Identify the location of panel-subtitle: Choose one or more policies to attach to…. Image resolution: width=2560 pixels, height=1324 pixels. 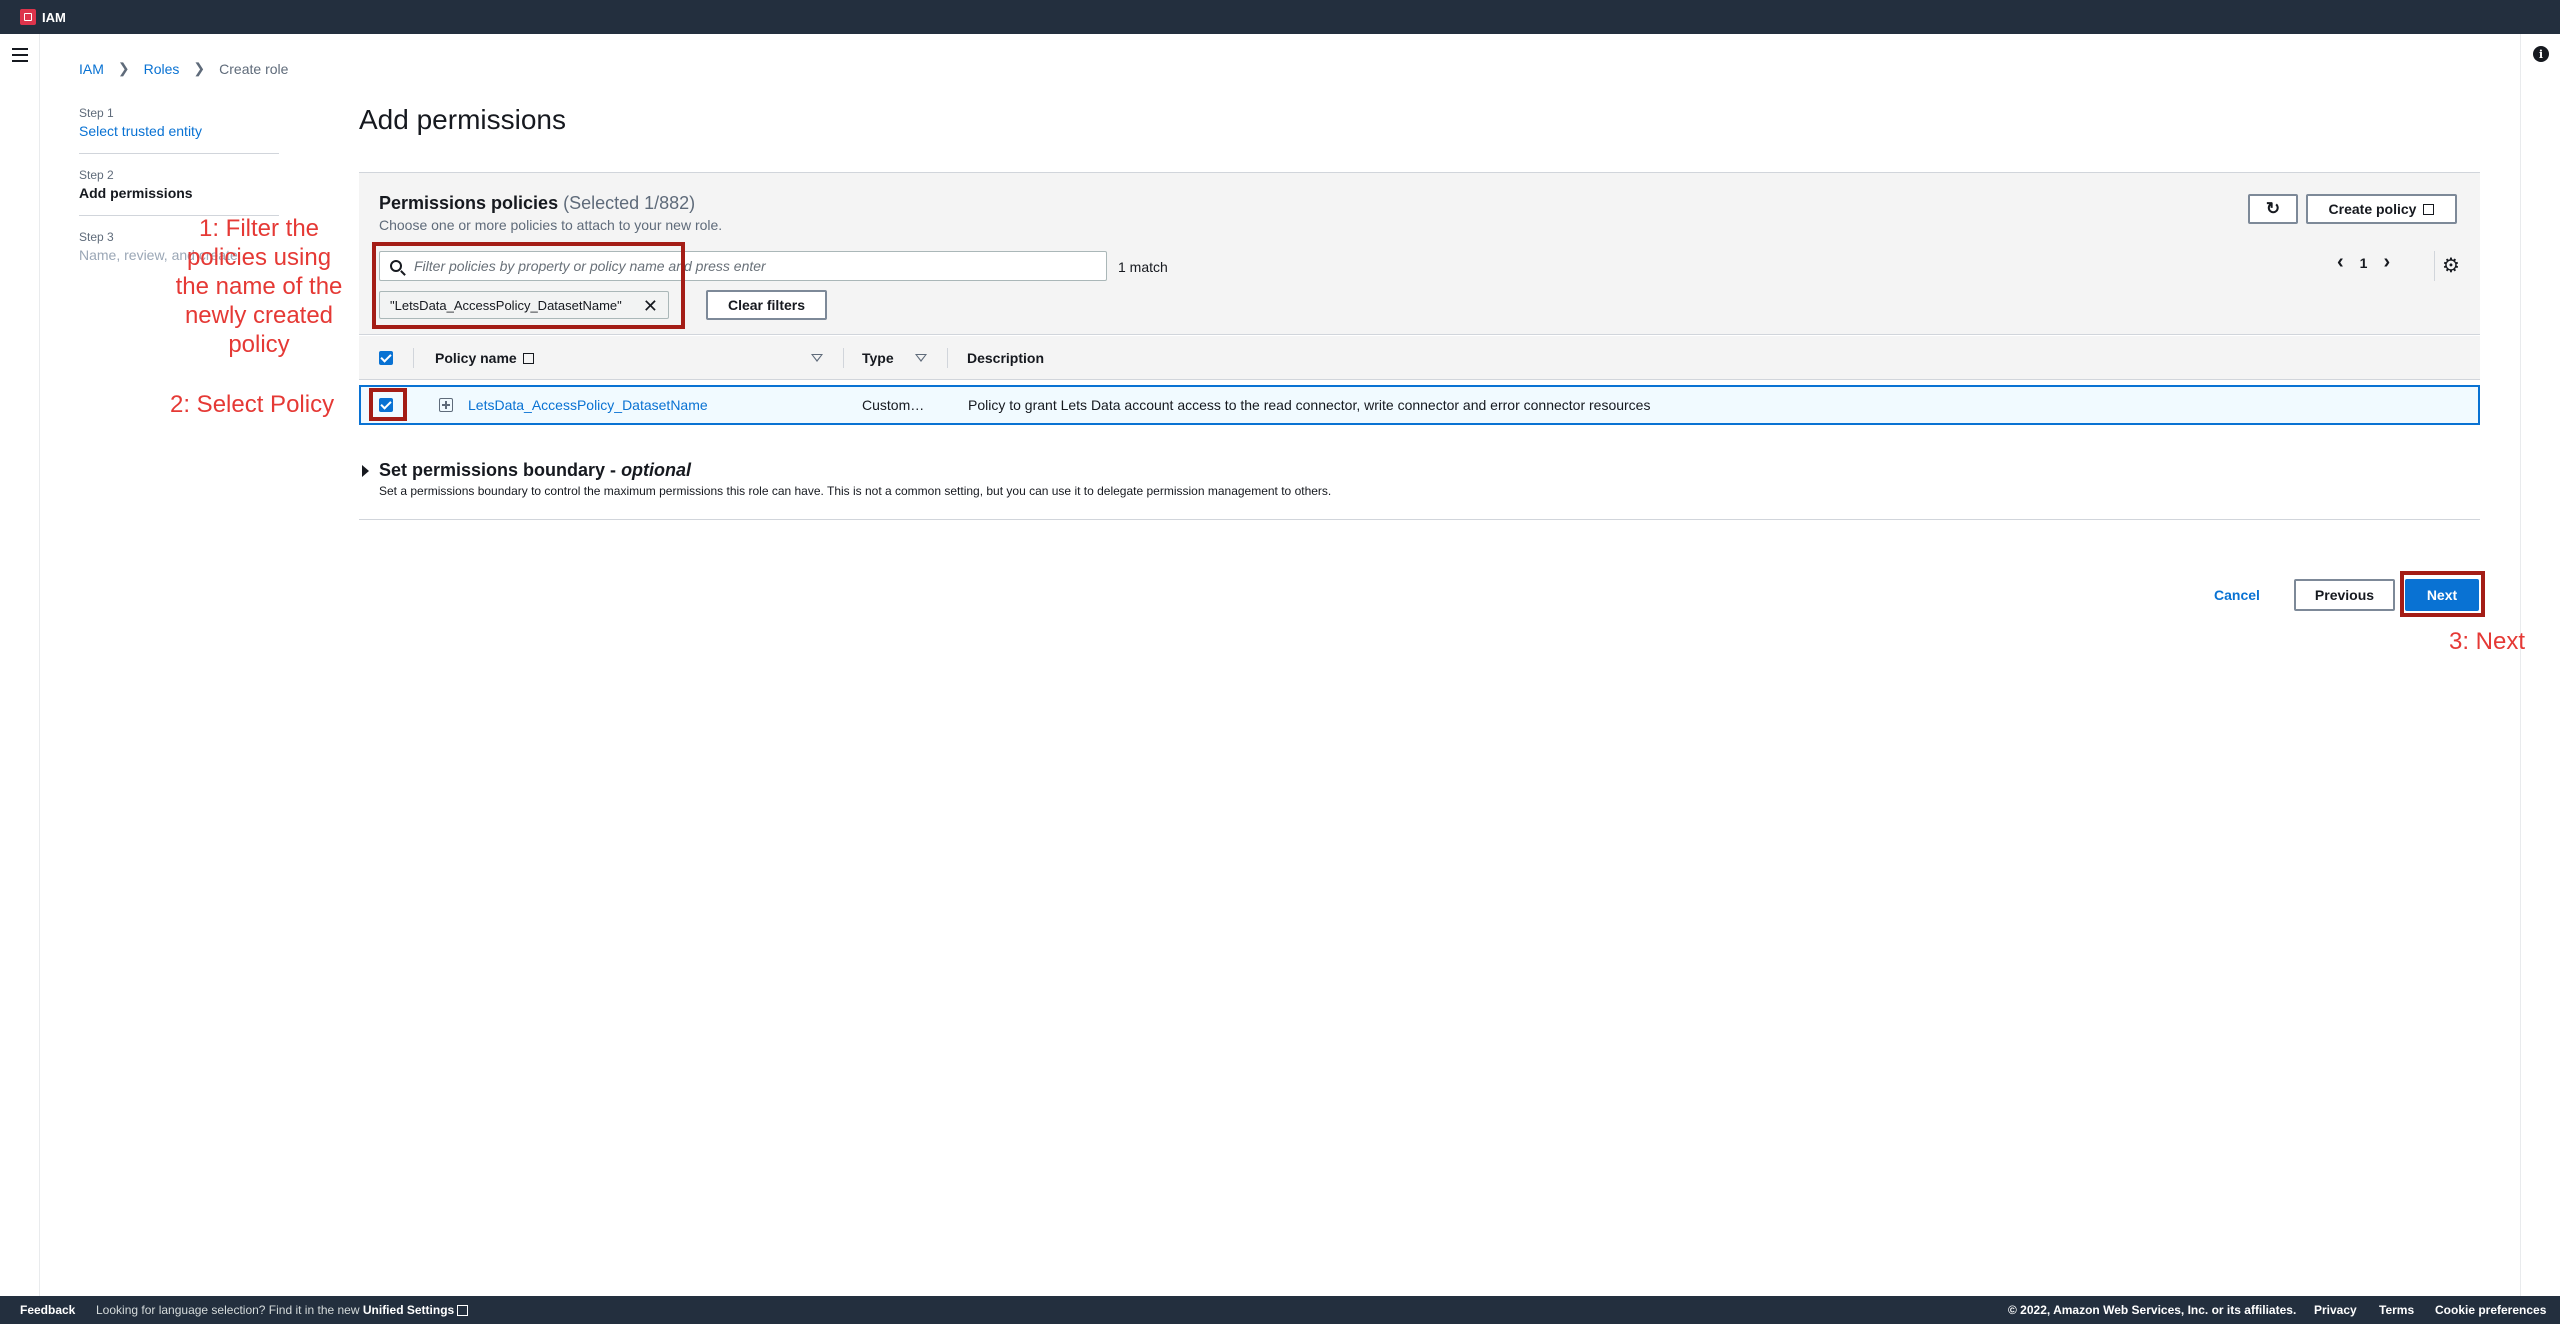
(551, 225).